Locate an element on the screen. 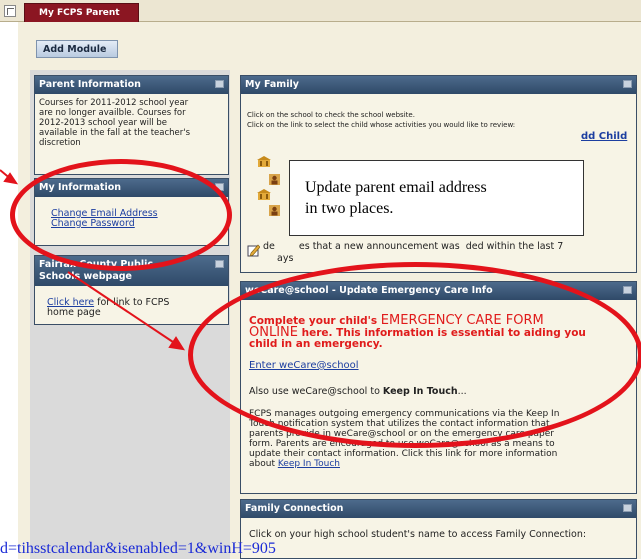 This screenshot has width=641, height=559. annotation-arrows is located at coordinates (93, 260).